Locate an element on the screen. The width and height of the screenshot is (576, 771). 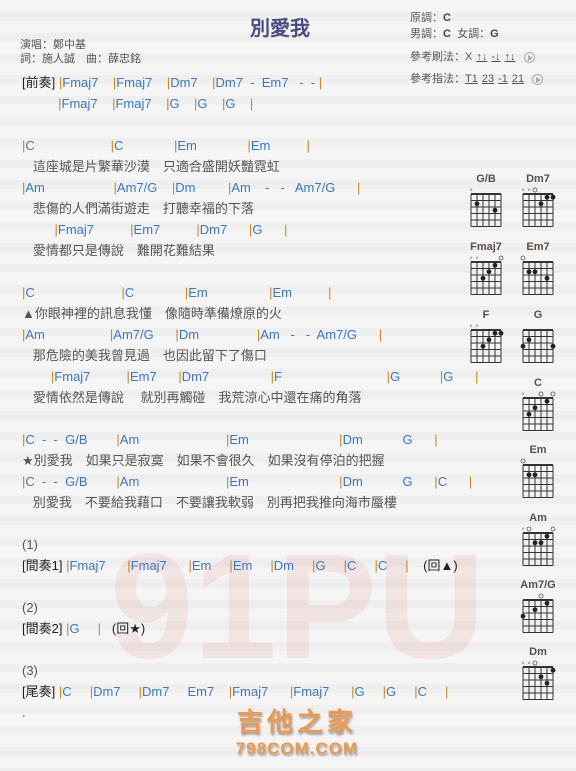
strum-pattern: 參考刷法：X ↑↓ -↓ ↑↓ is located at coordinates (472, 56).